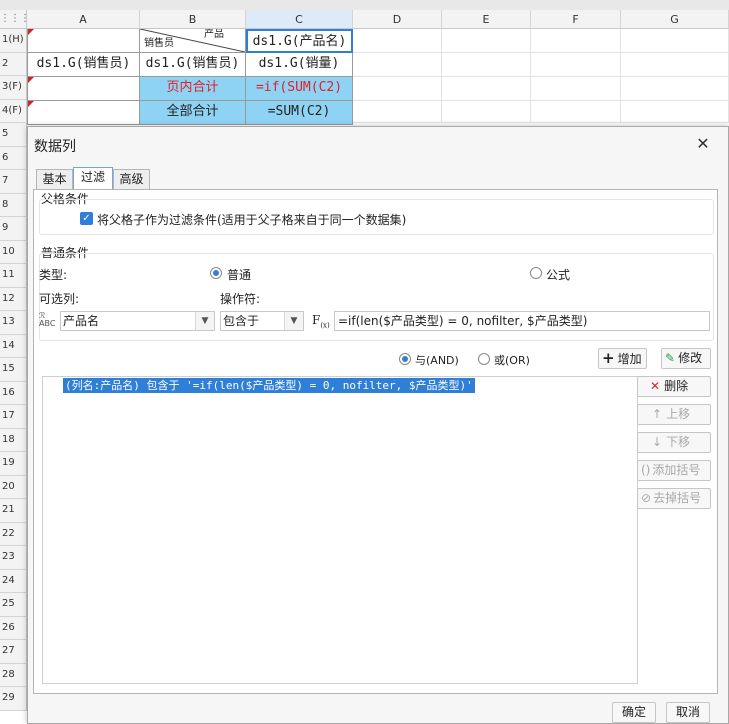 Image resolution: width=729 pixels, height=724 pixels. What do you see at coordinates (59, 299) in the screenshot?
I see `column-select-label: 可选列:` at bounding box center [59, 299].